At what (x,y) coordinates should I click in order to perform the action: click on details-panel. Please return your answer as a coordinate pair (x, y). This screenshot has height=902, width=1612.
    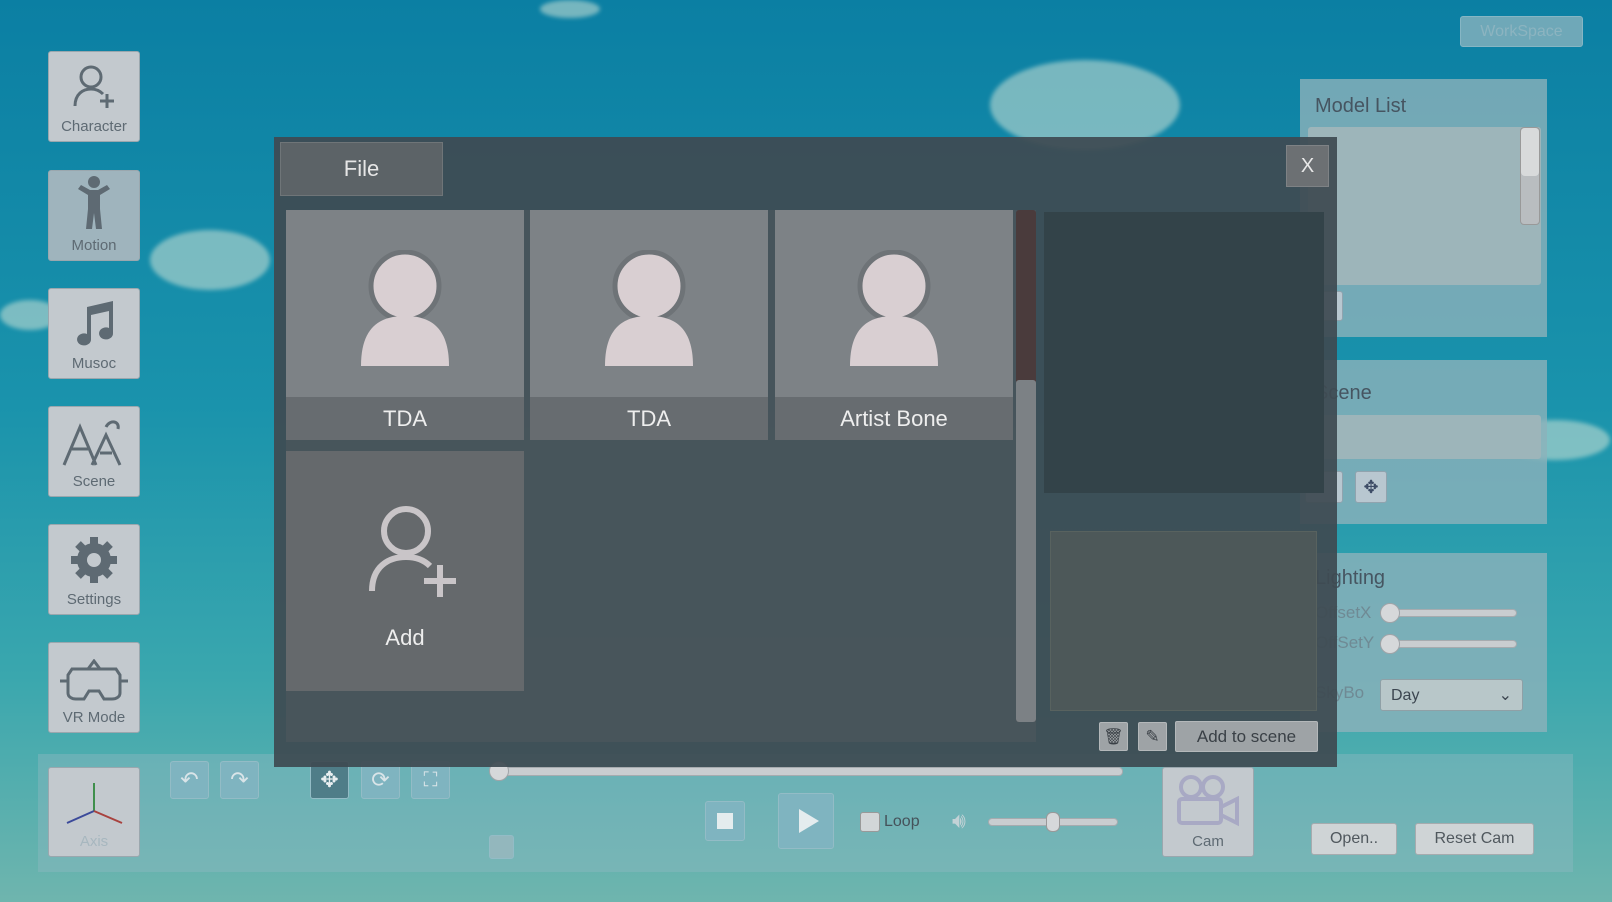
    Looking at the image, I should click on (1183, 621).